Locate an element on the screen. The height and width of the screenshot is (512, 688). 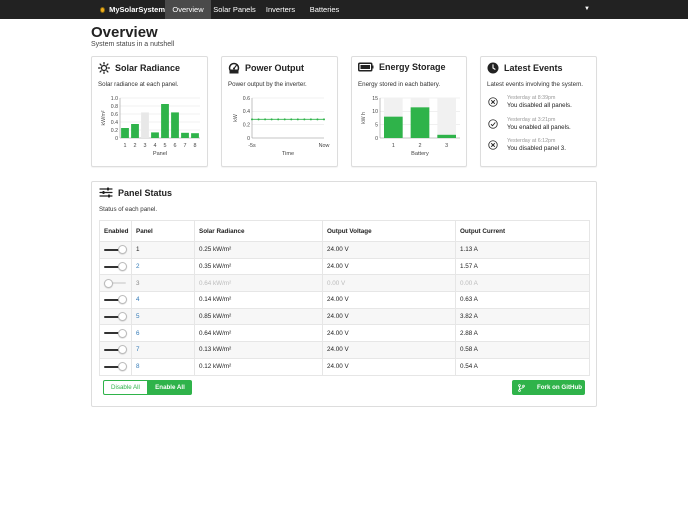
sun-icon is located at coordinates (104, 68).